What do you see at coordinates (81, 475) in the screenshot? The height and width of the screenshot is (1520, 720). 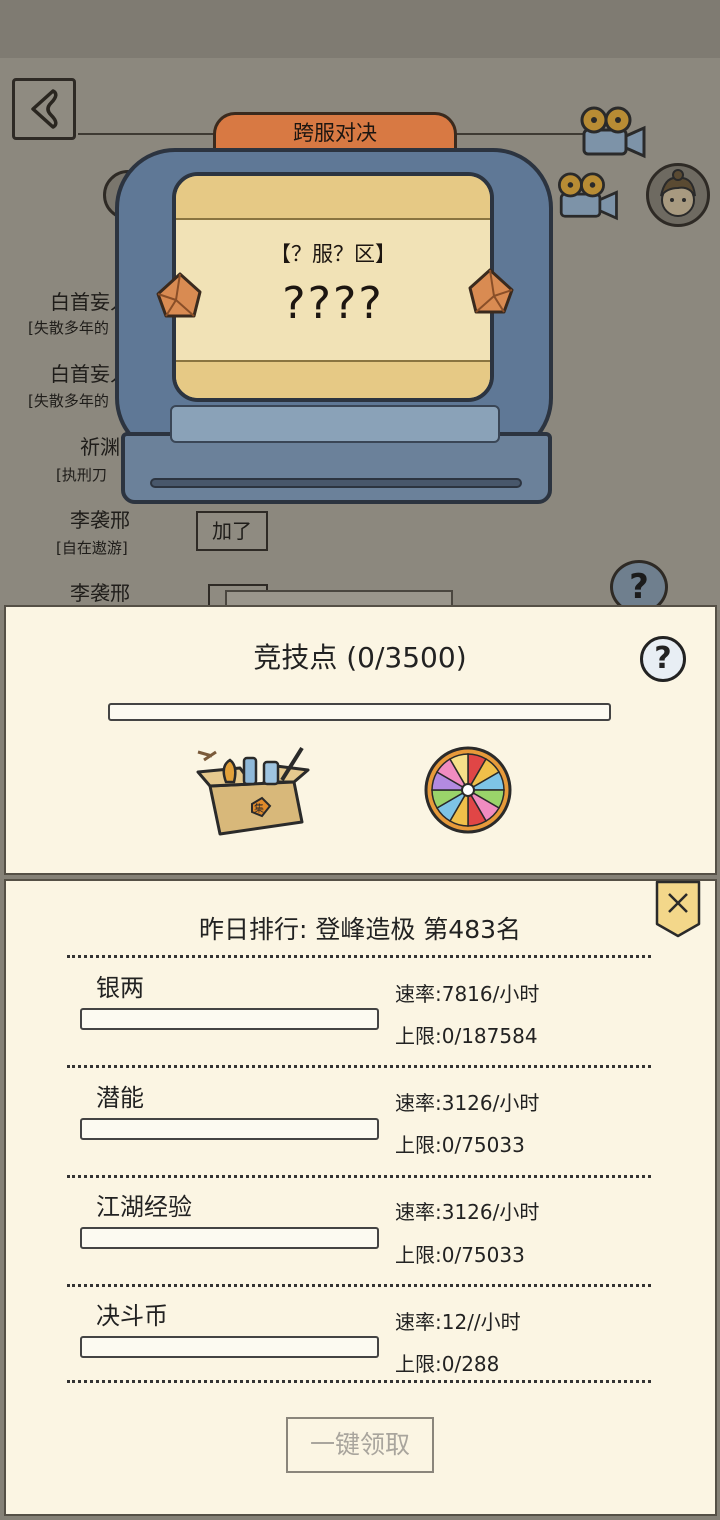 I see `player-title-tag: [执刑刀` at bounding box center [81, 475].